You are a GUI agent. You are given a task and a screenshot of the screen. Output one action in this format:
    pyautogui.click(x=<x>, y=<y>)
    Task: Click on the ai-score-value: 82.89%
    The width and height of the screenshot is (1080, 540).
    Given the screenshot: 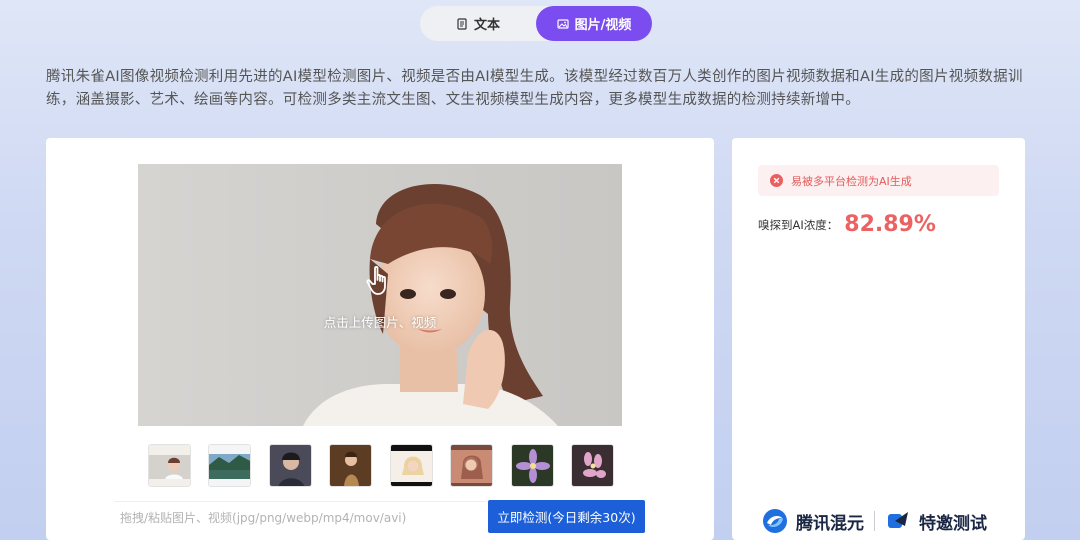 What is the action you would take?
    pyautogui.click(x=890, y=224)
    